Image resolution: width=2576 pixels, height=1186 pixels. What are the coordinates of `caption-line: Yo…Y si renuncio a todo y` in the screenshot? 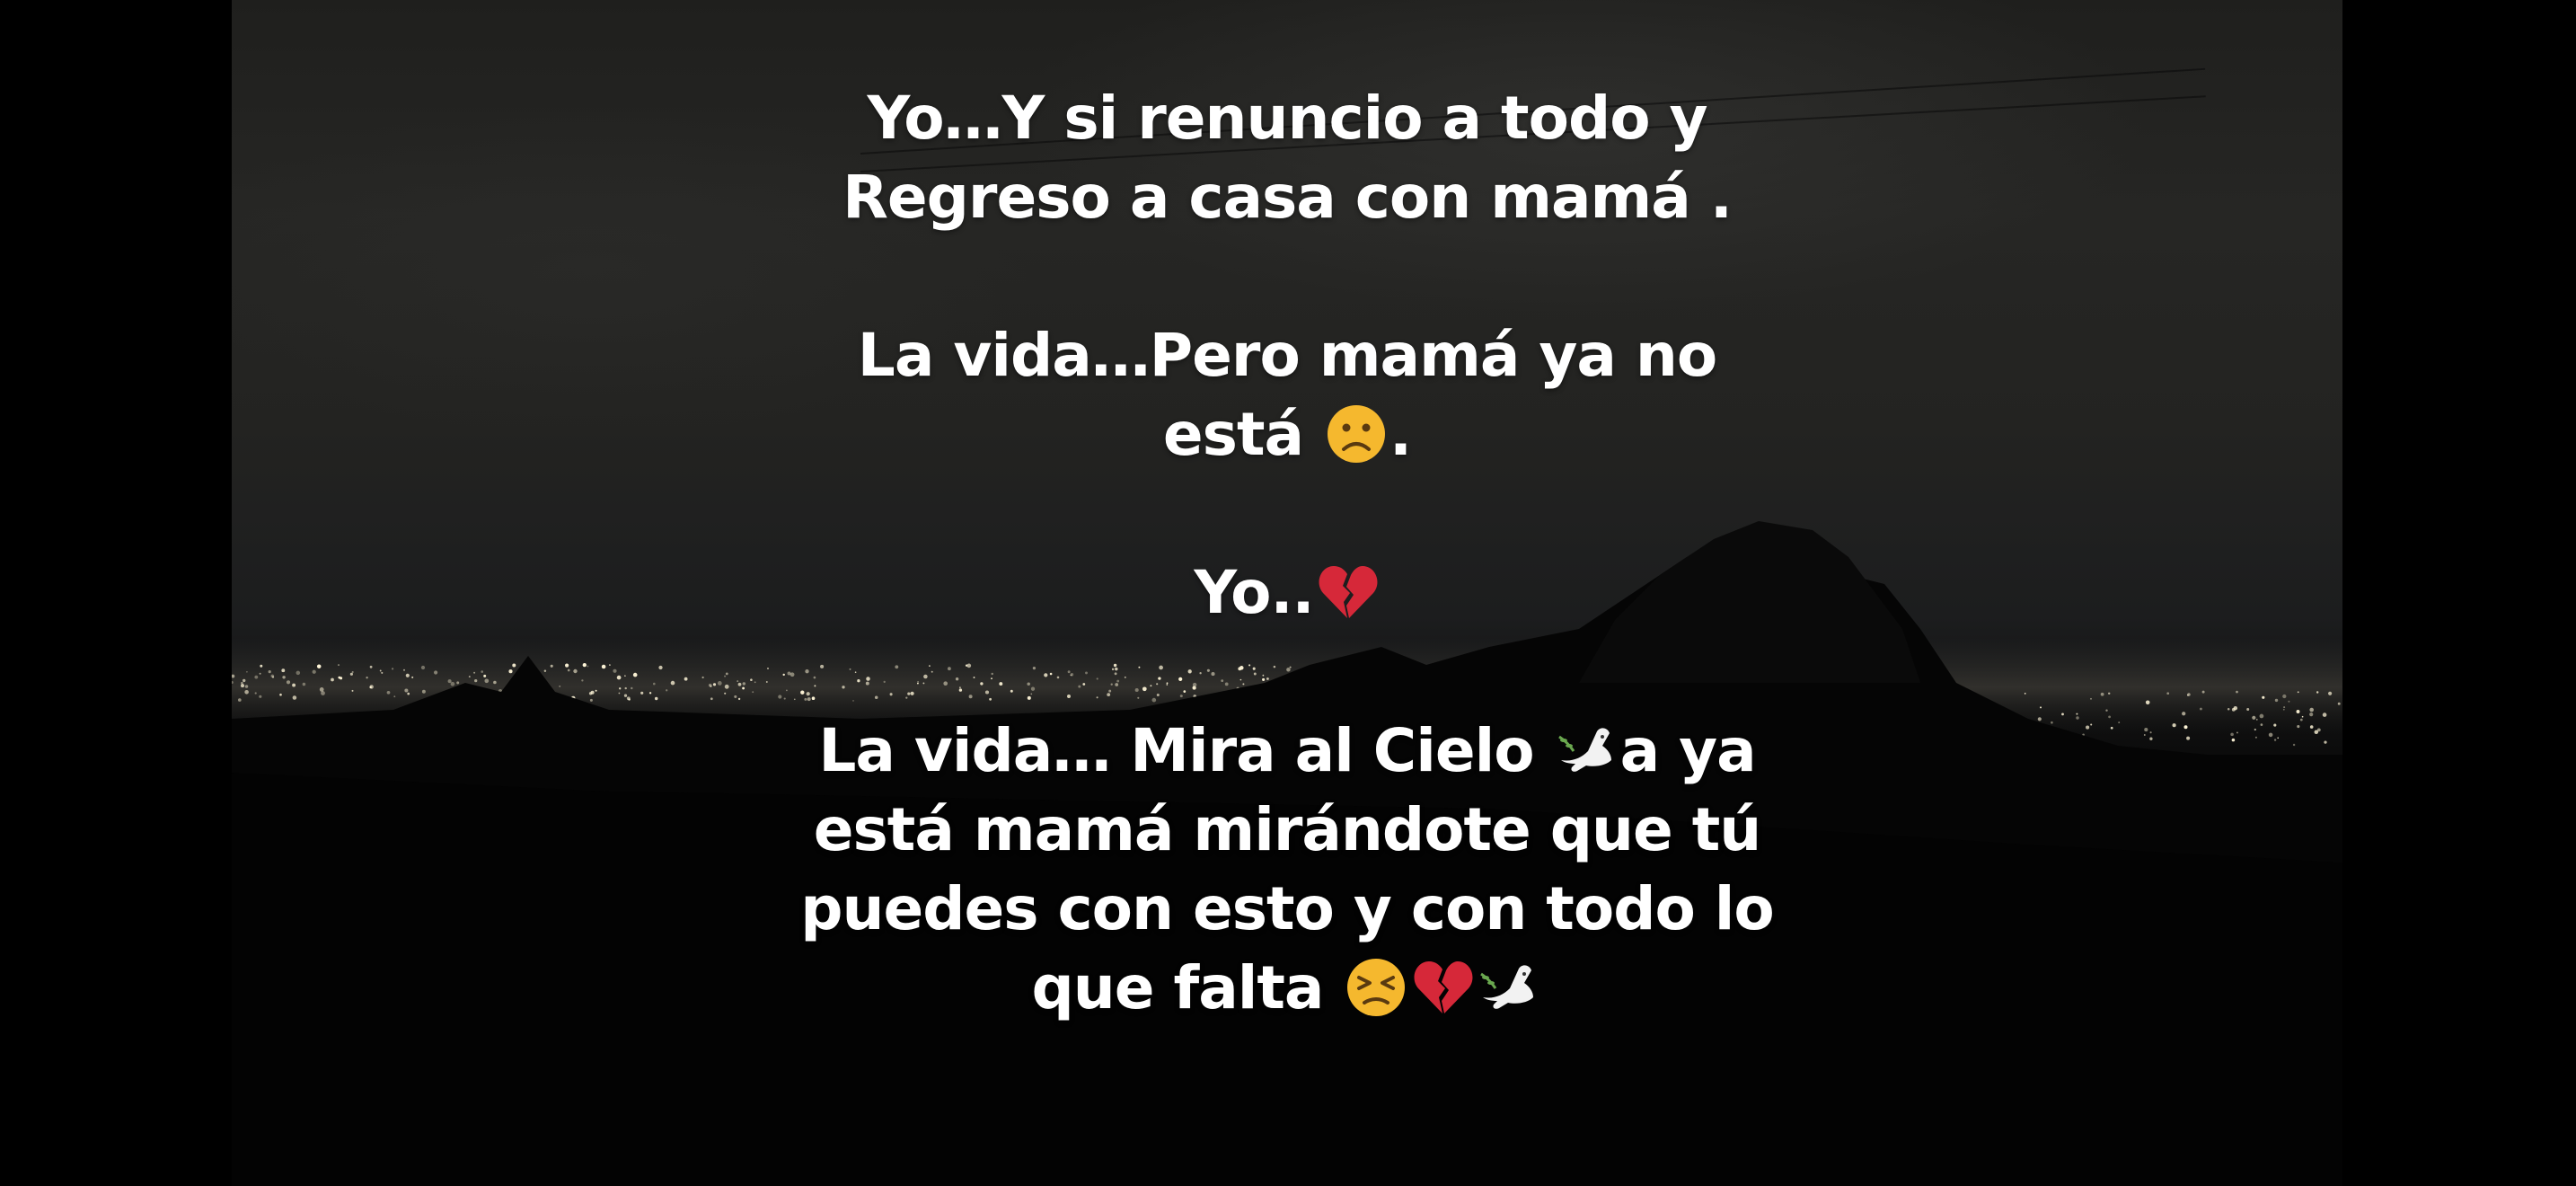 It's located at (1287, 118).